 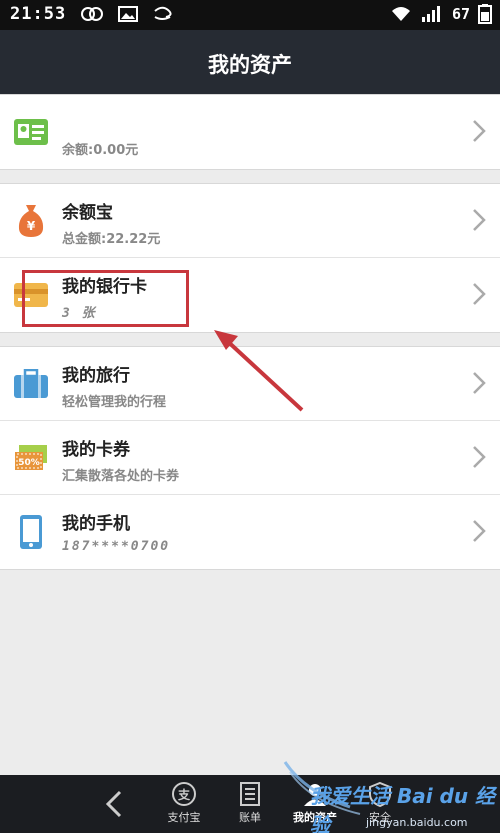 I want to click on link-icon, so click(x=92, y=14).